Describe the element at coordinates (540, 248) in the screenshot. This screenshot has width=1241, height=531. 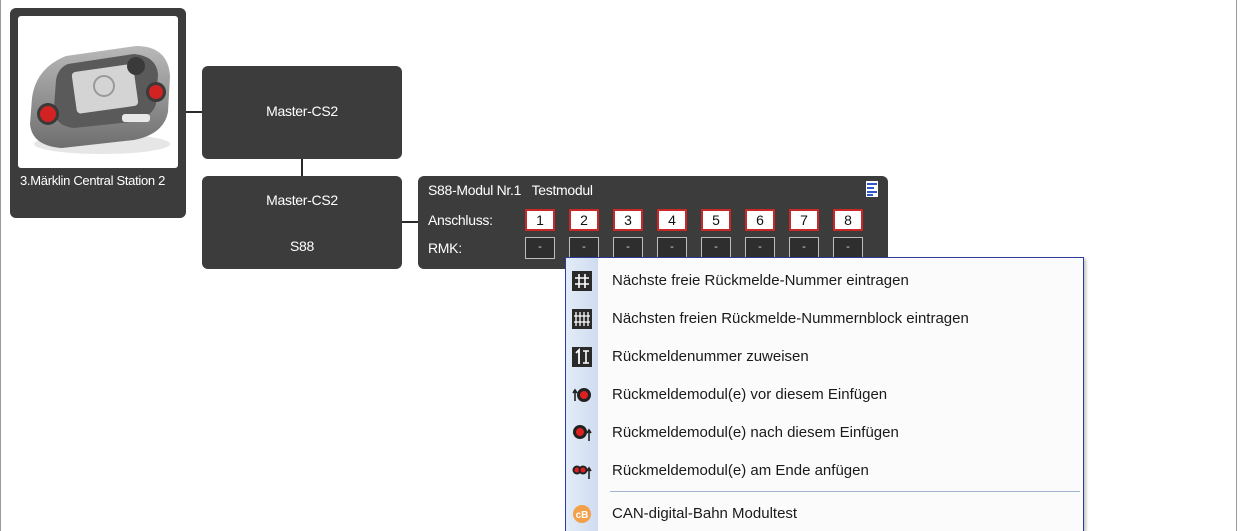
I see `rmk-cell-1: -` at that location.